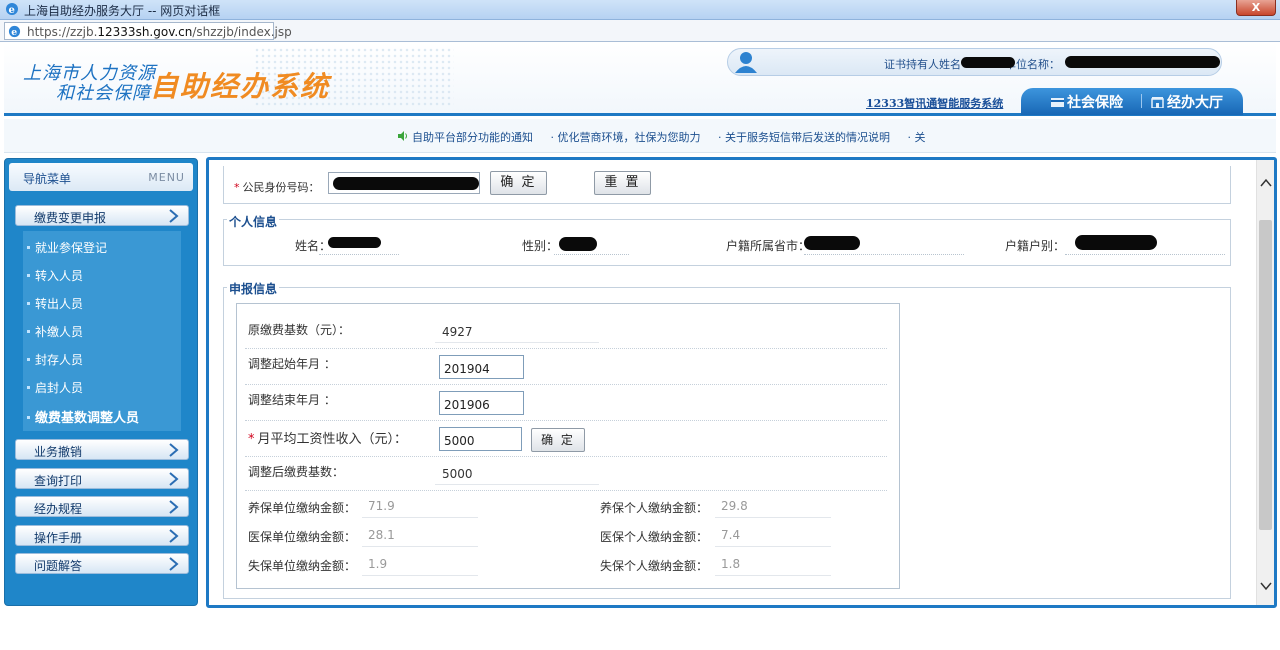 The image size is (1280, 650). Describe the element at coordinates (58, 538) in the screenshot. I see `nav-category-label: 操作手册` at that location.